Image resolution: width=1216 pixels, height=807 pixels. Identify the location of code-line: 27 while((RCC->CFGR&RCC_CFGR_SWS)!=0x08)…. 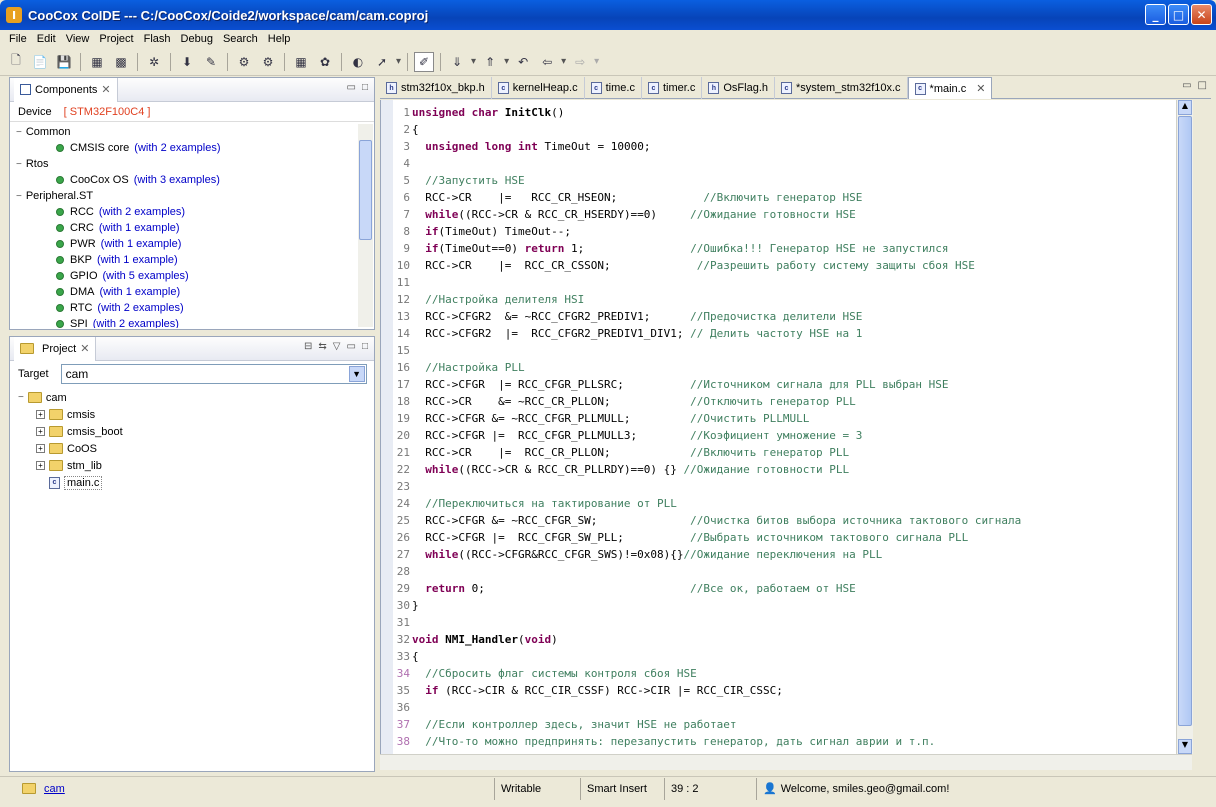
(786, 554).